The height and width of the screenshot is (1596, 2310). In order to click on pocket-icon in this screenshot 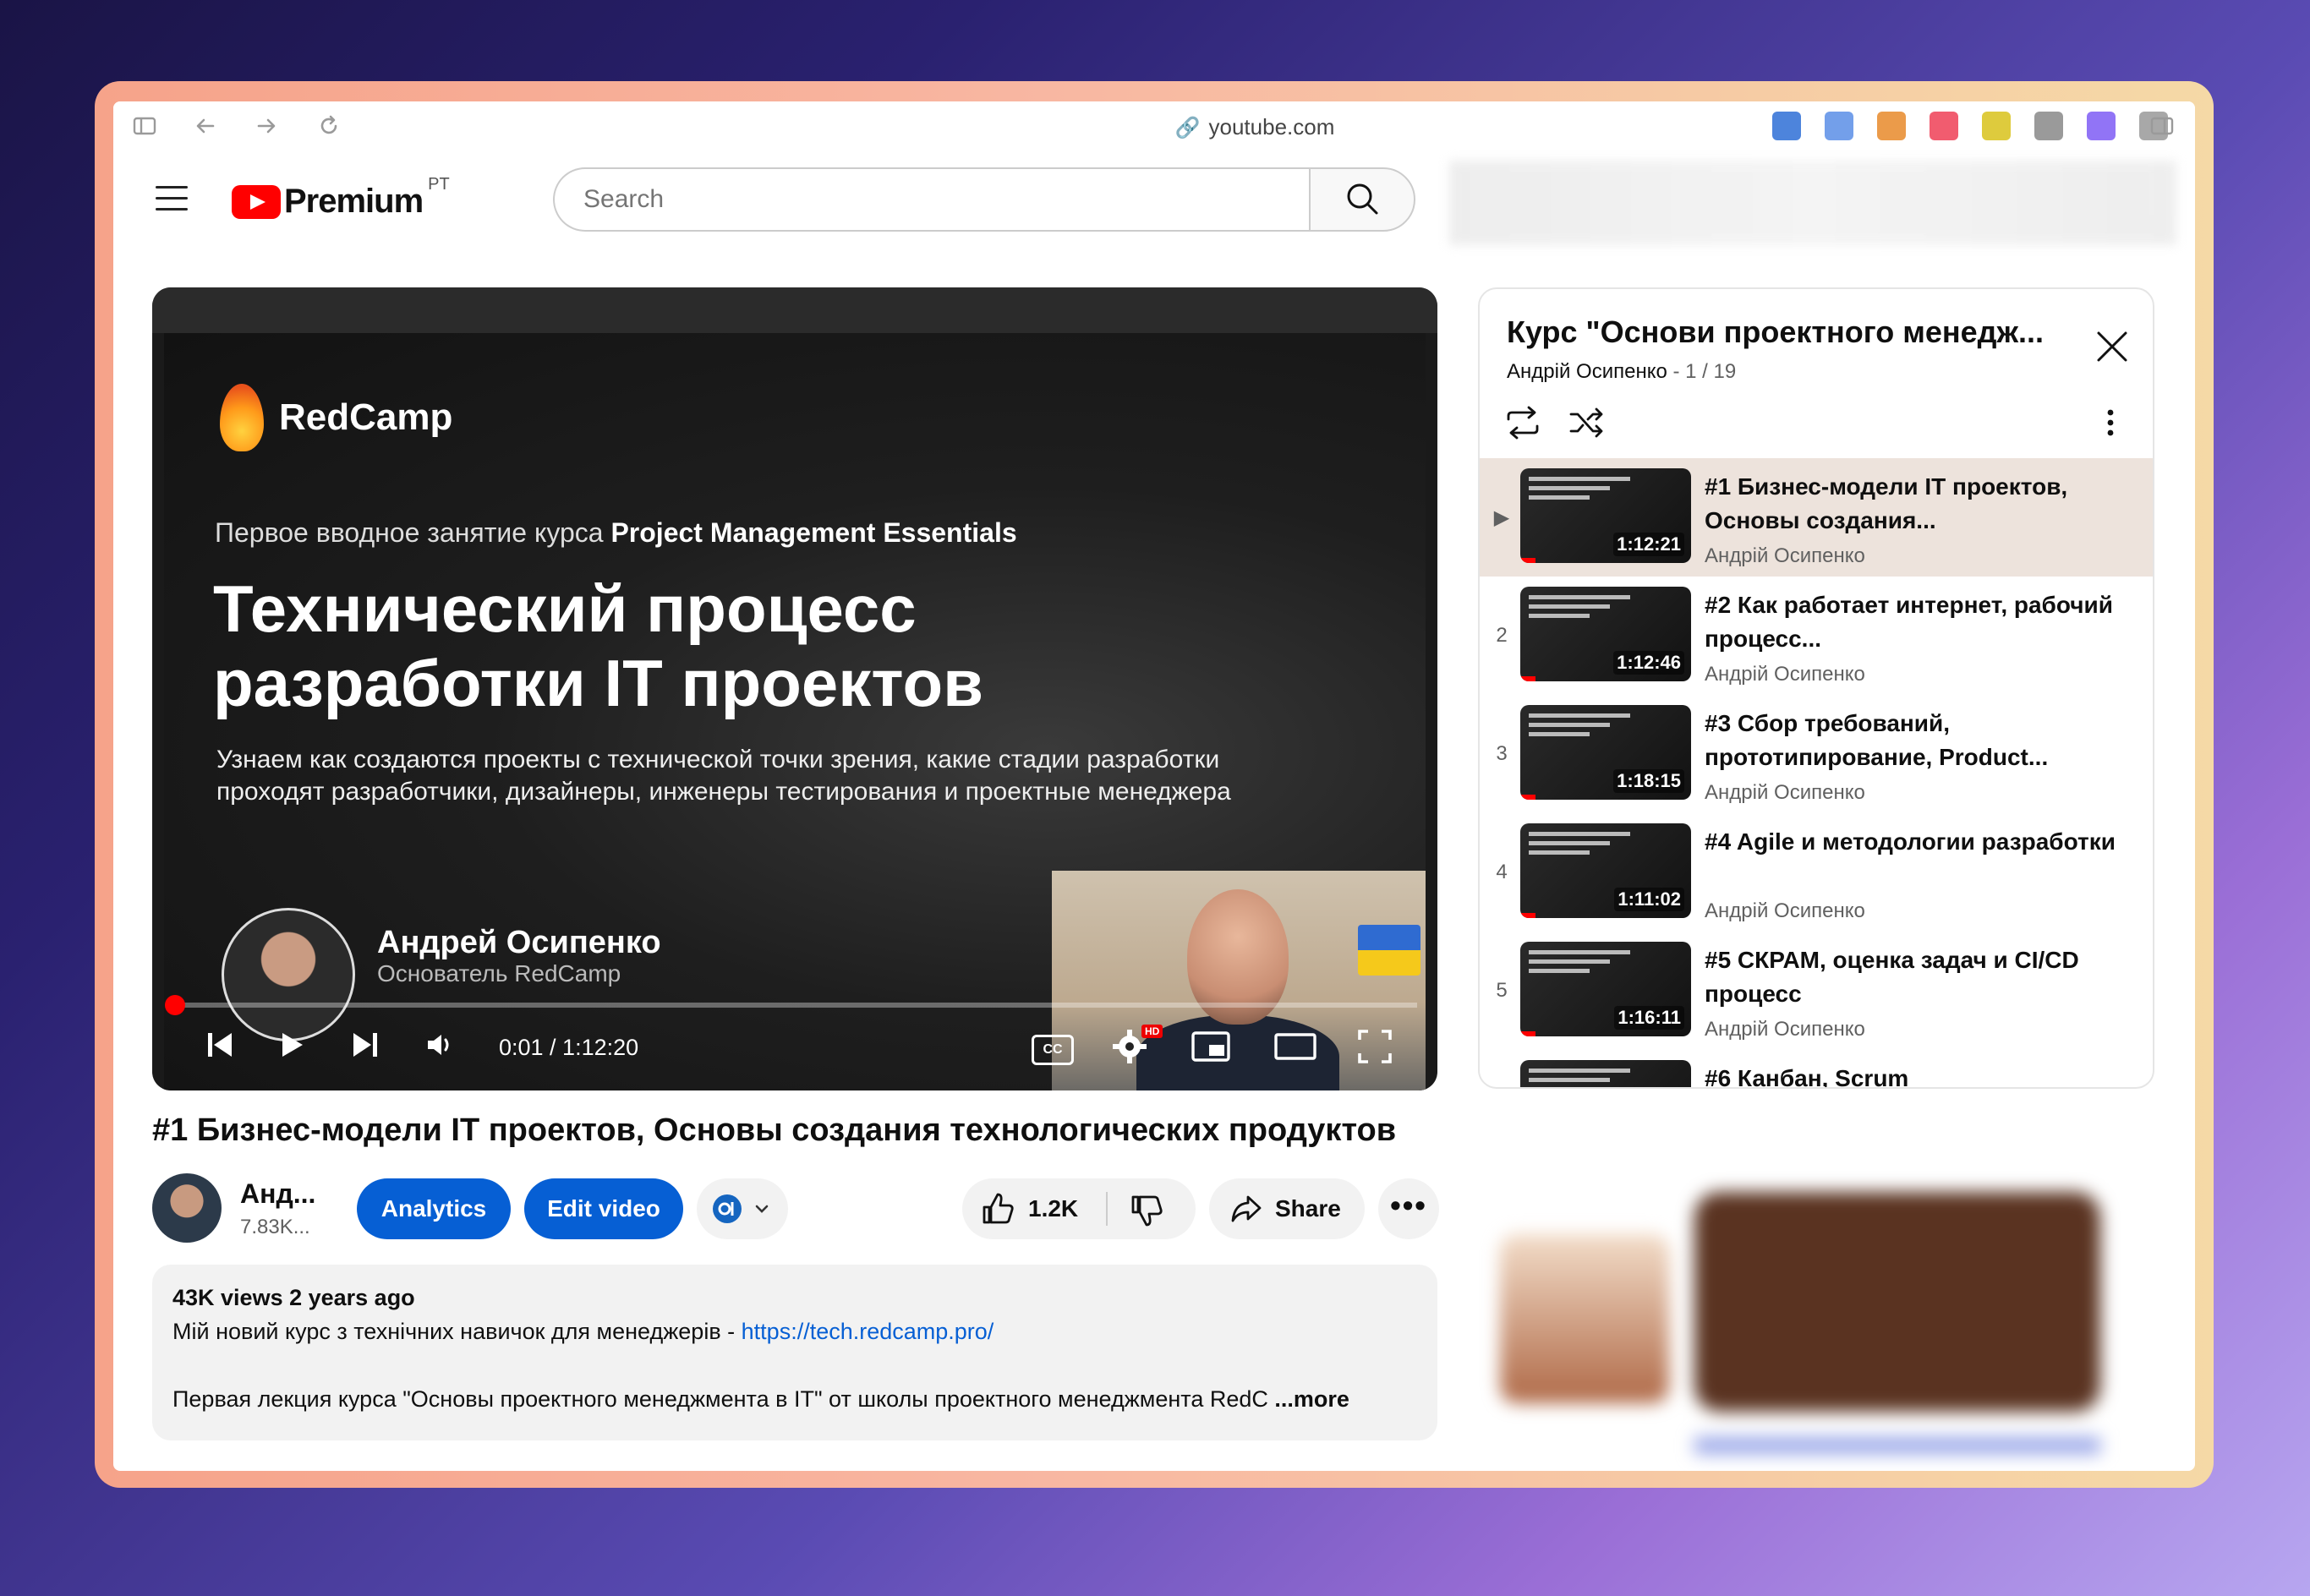, I will do `click(1944, 126)`.